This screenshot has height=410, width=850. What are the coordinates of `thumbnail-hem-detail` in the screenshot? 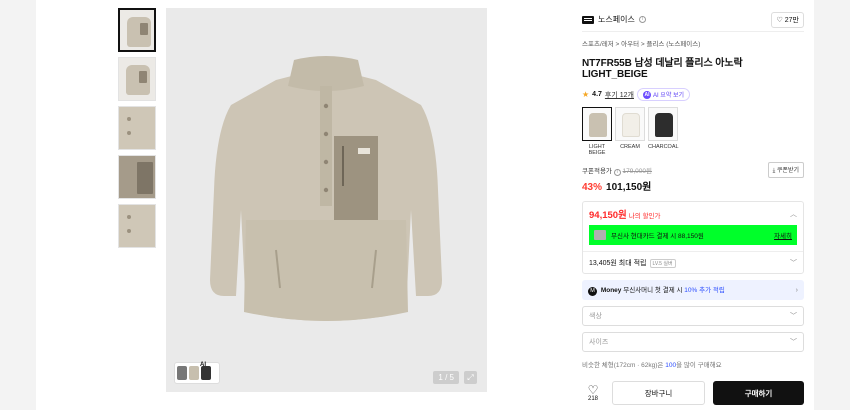 It's located at (137, 226).